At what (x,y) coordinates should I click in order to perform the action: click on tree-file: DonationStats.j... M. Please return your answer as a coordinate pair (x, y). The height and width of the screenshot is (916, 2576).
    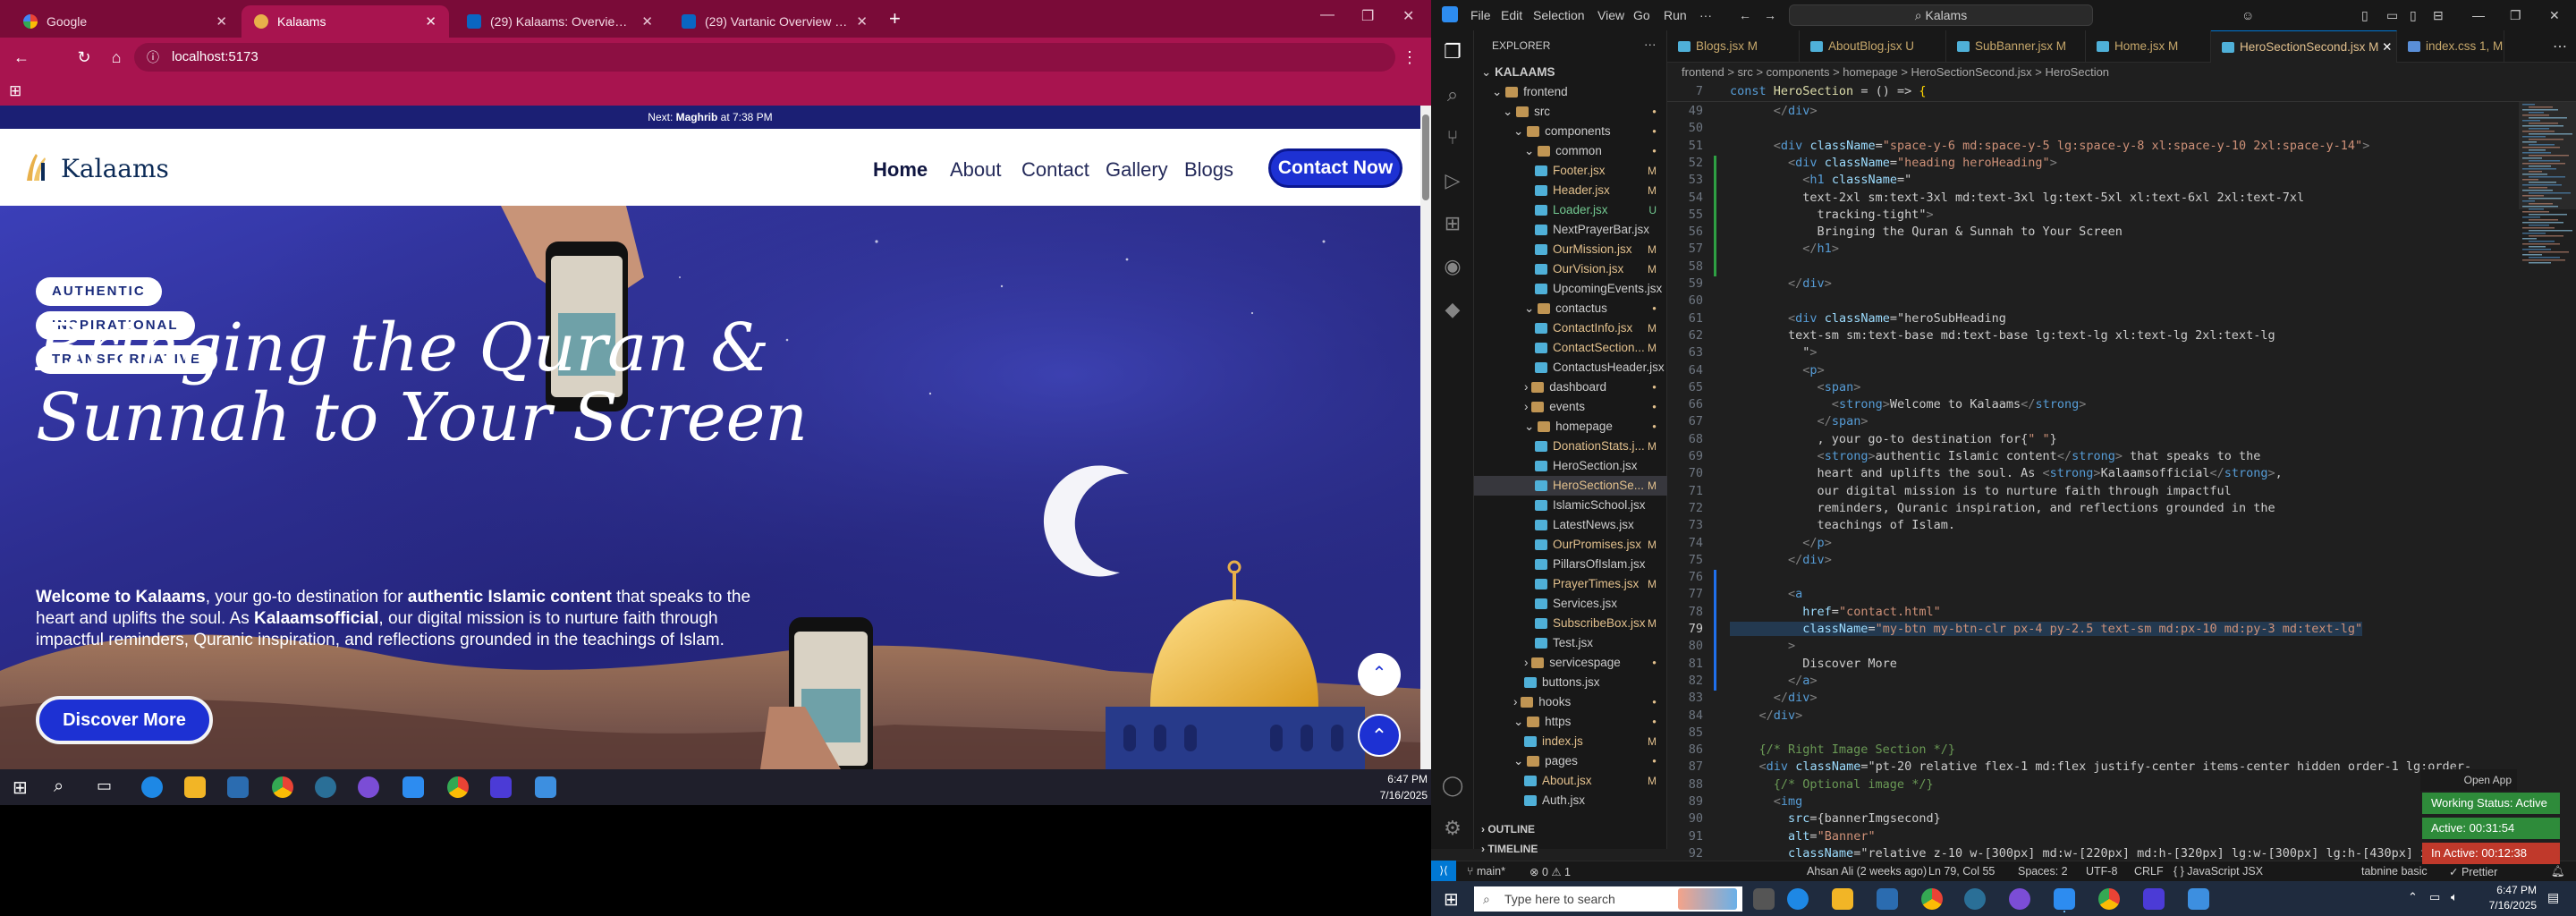
    Looking at the image, I should click on (1570, 446).